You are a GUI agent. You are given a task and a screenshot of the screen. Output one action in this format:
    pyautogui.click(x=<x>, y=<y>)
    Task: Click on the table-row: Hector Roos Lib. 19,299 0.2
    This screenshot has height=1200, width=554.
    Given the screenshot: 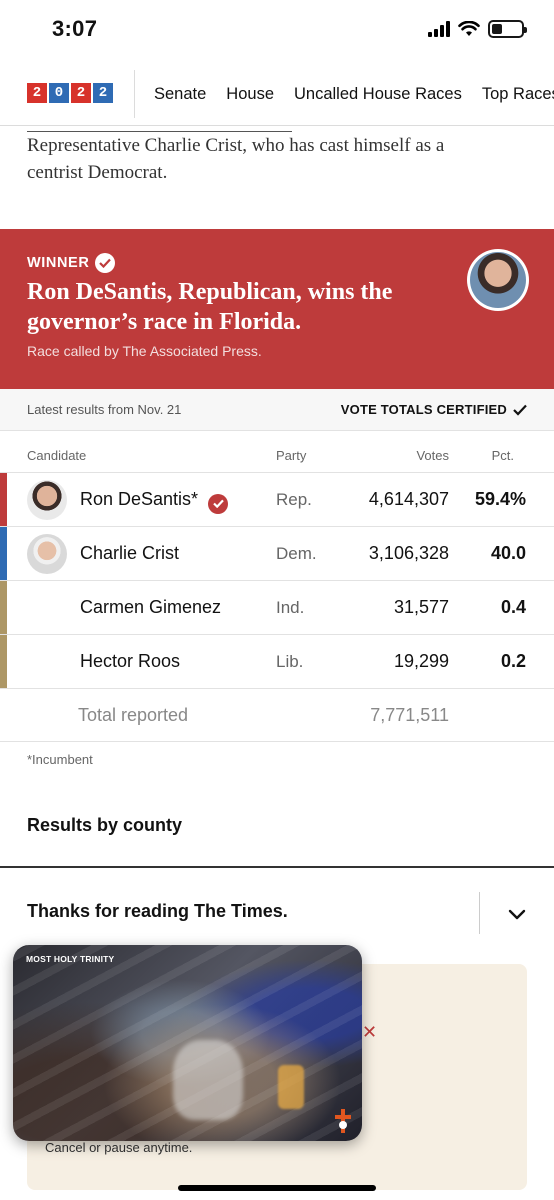 What is the action you would take?
    pyautogui.click(x=277, y=661)
    